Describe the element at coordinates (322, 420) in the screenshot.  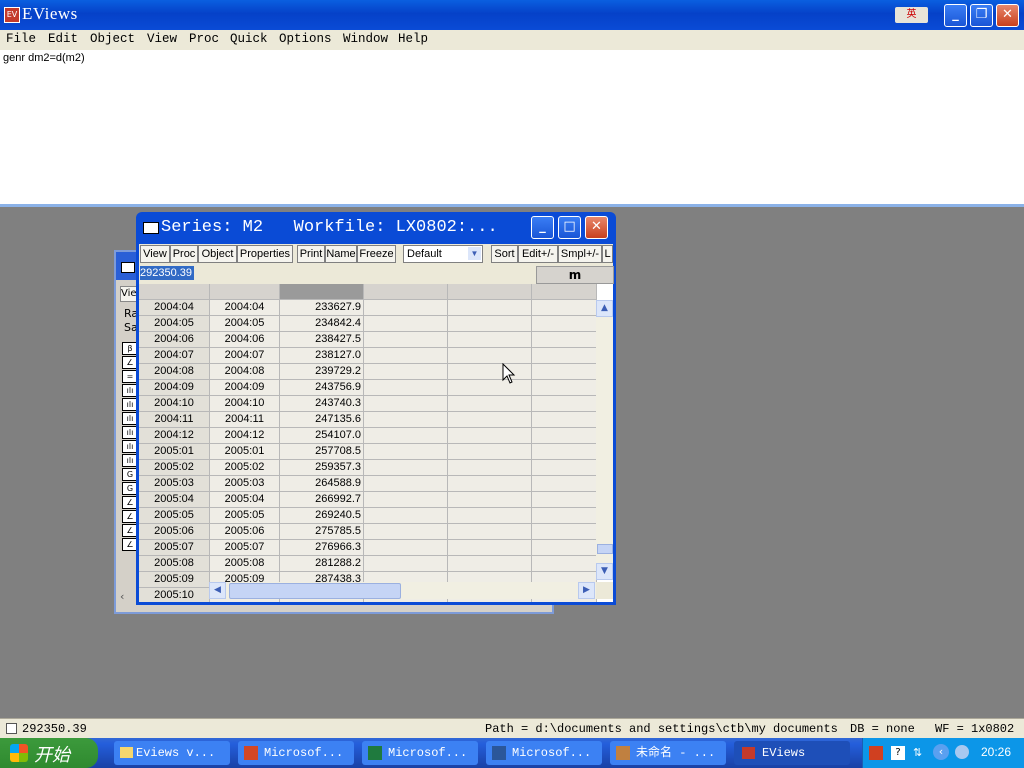
I see `value-cell: 247135.6` at that location.